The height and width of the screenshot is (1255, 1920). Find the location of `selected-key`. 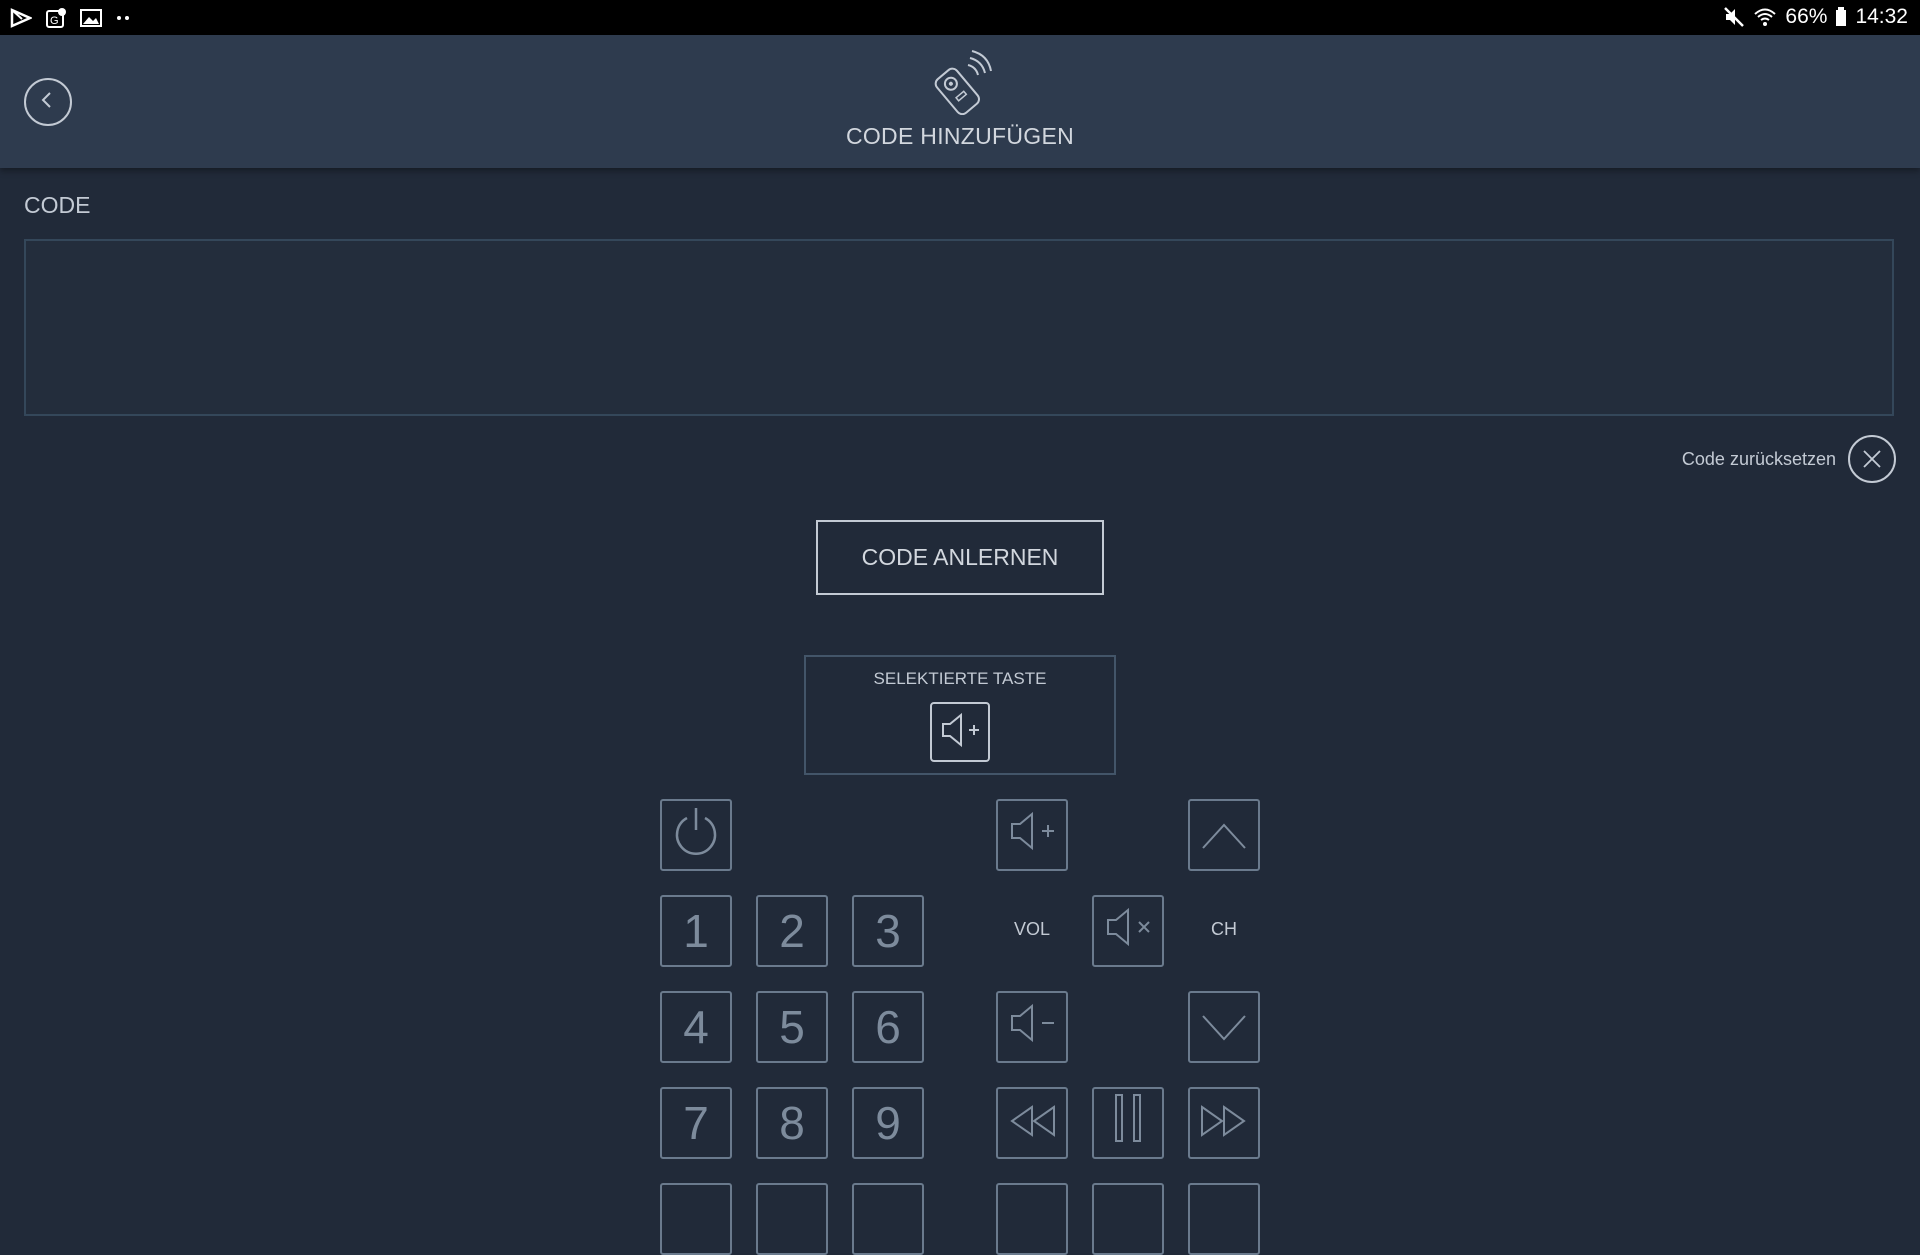

selected-key is located at coordinates (960, 732).